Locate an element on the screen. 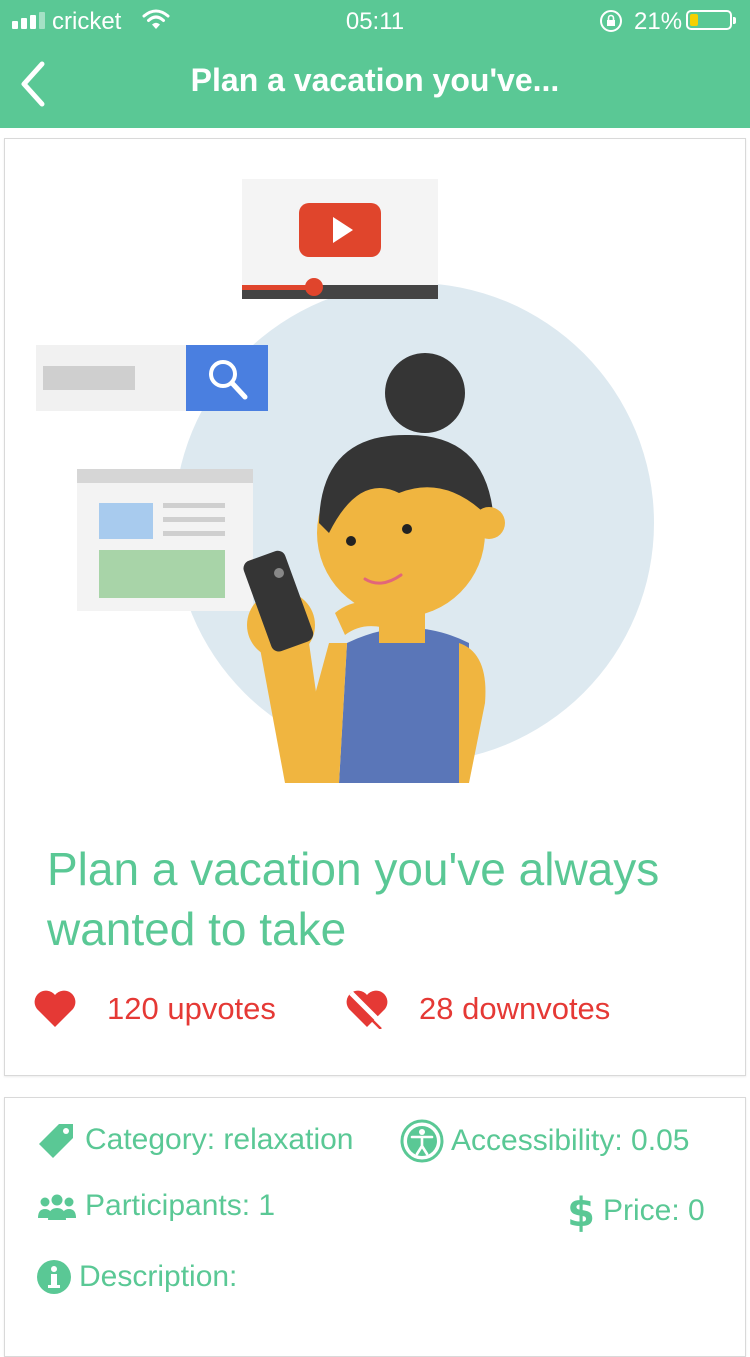 Image resolution: width=750 pixels, height=1357 pixels. status-bar: cricket 05:11 21% is located at coordinates (375, 20).